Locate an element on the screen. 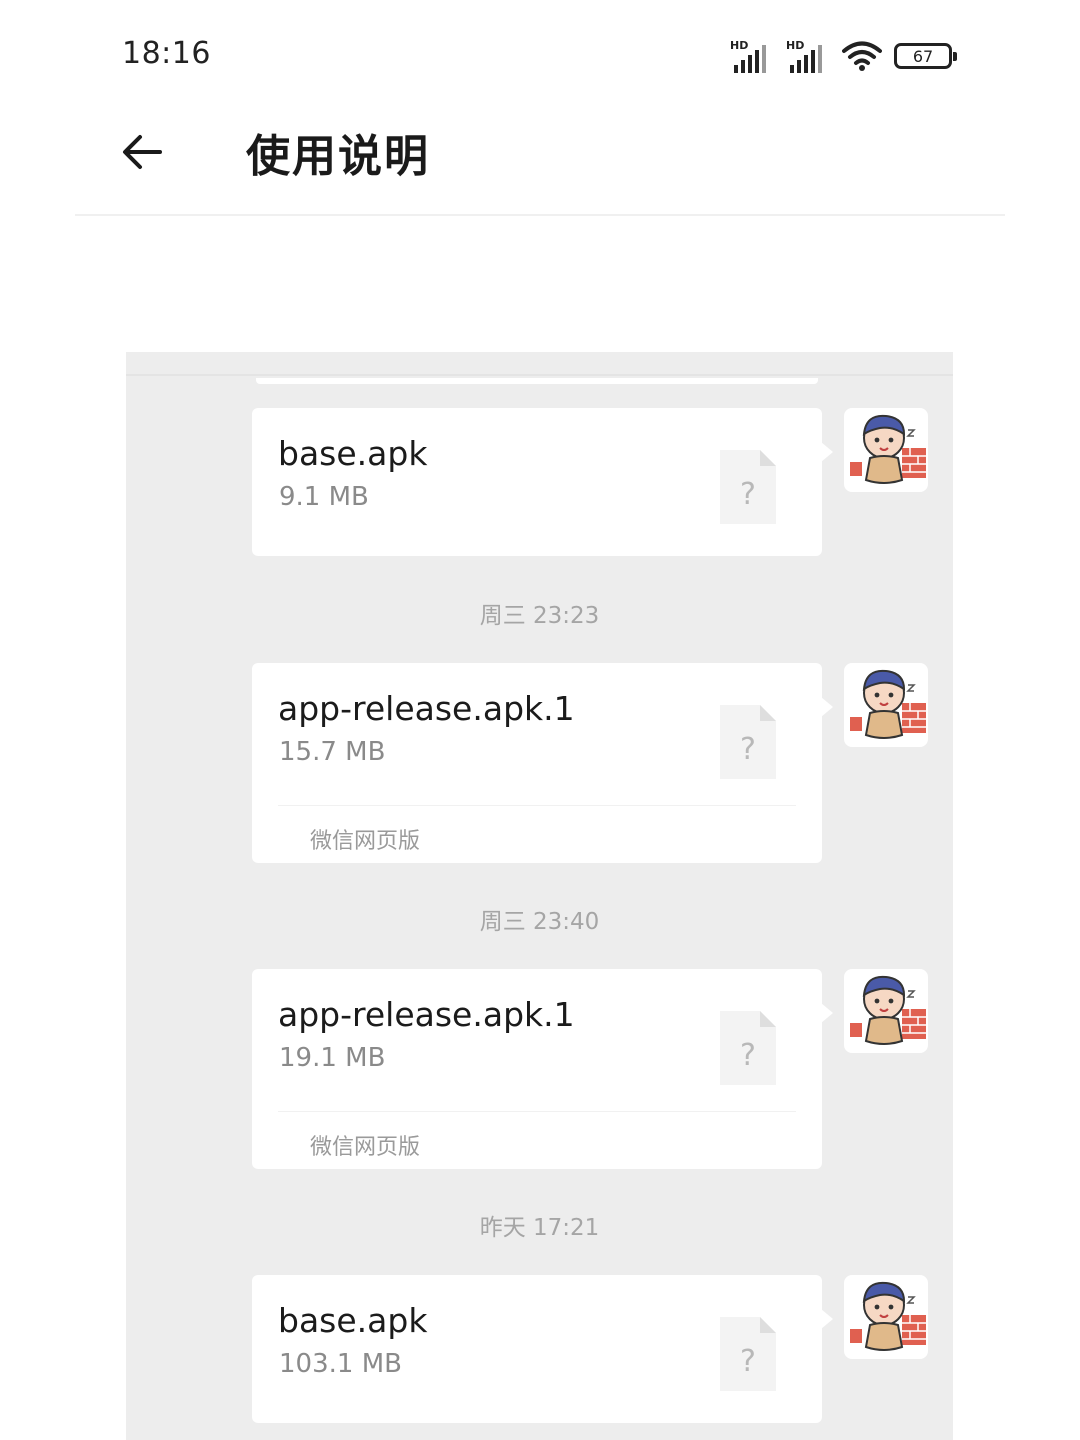 This screenshot has width=1080, height=1440. arrow-left-icon is located at coordinates (142, 152).